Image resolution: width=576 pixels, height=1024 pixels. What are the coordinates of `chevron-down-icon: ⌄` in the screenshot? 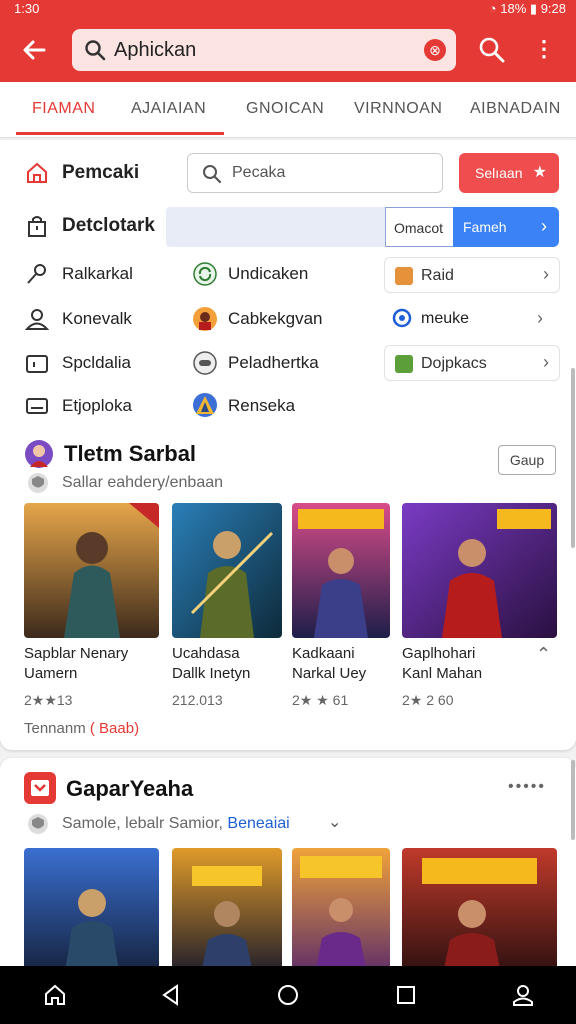 It's located at (334, 822).